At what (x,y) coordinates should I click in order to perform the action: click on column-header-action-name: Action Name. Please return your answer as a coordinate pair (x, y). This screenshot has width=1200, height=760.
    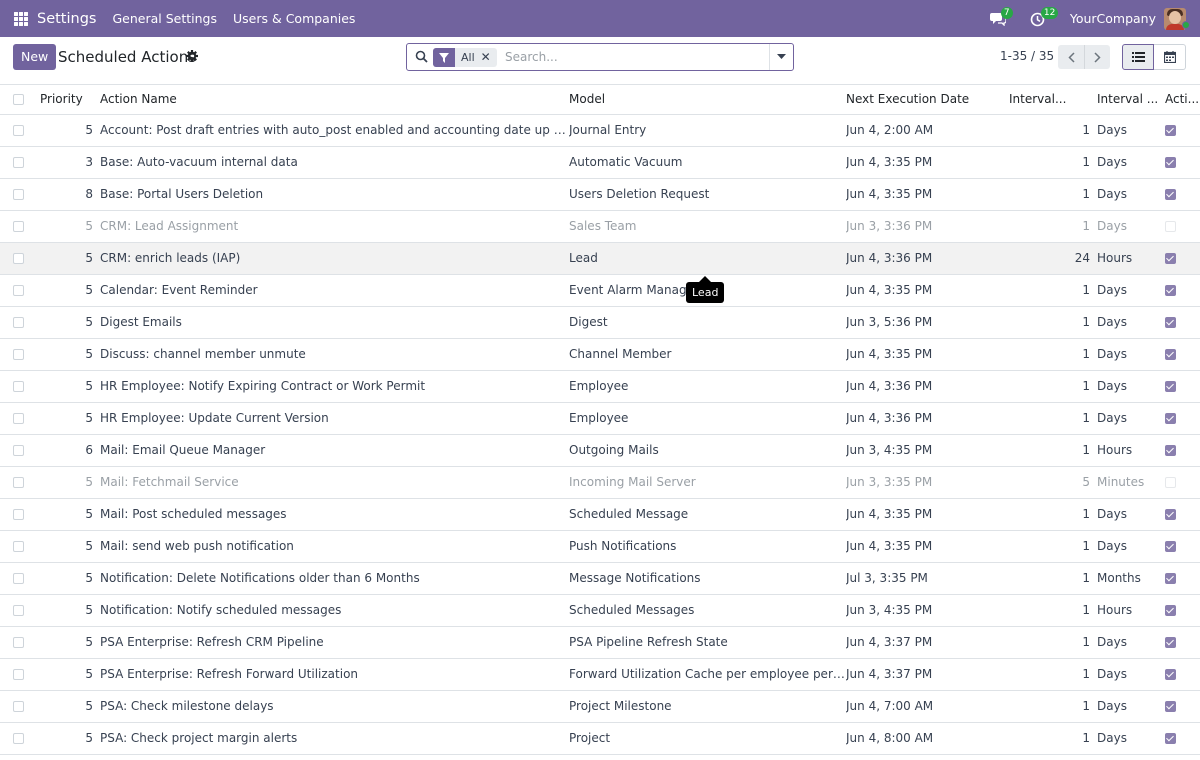
    Looking at the image, I should click on (334, 100).